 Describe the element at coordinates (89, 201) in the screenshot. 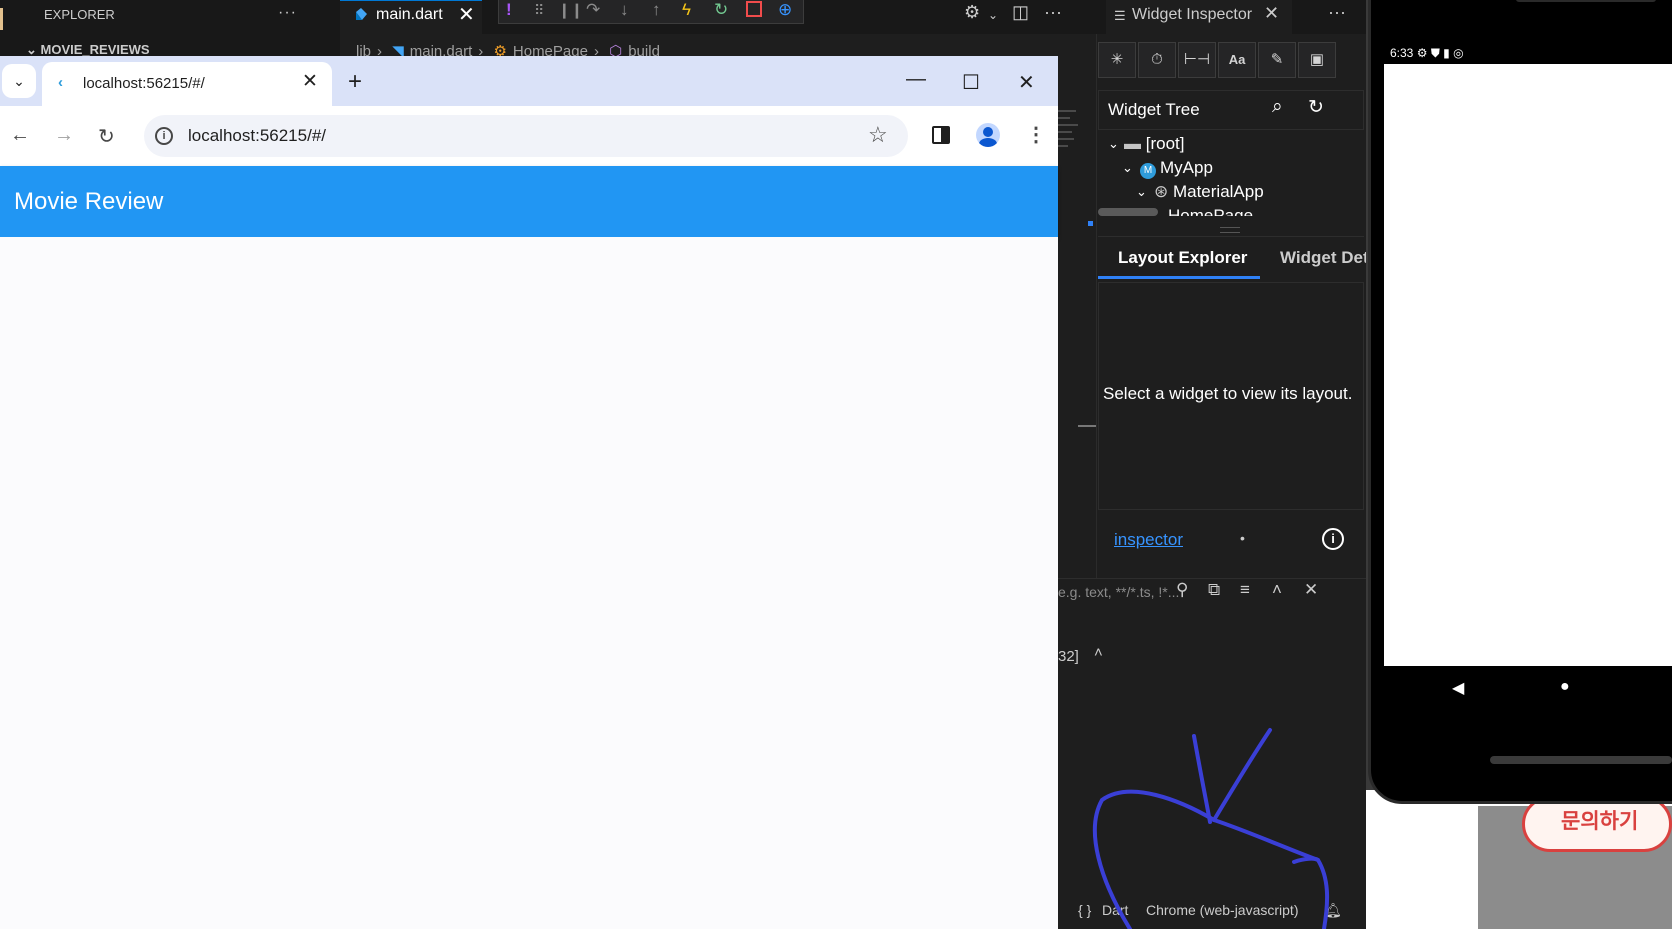

I see `app-title: Movie Review` at that location.